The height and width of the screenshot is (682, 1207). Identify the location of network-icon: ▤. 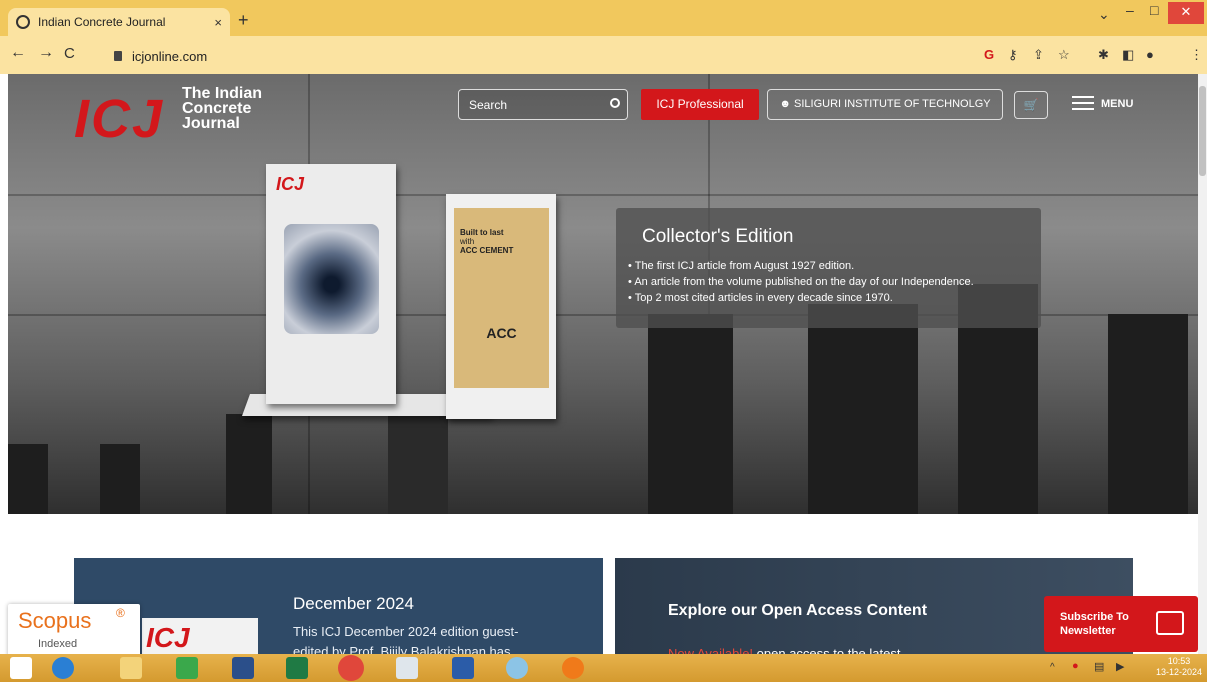
(1099, 666).